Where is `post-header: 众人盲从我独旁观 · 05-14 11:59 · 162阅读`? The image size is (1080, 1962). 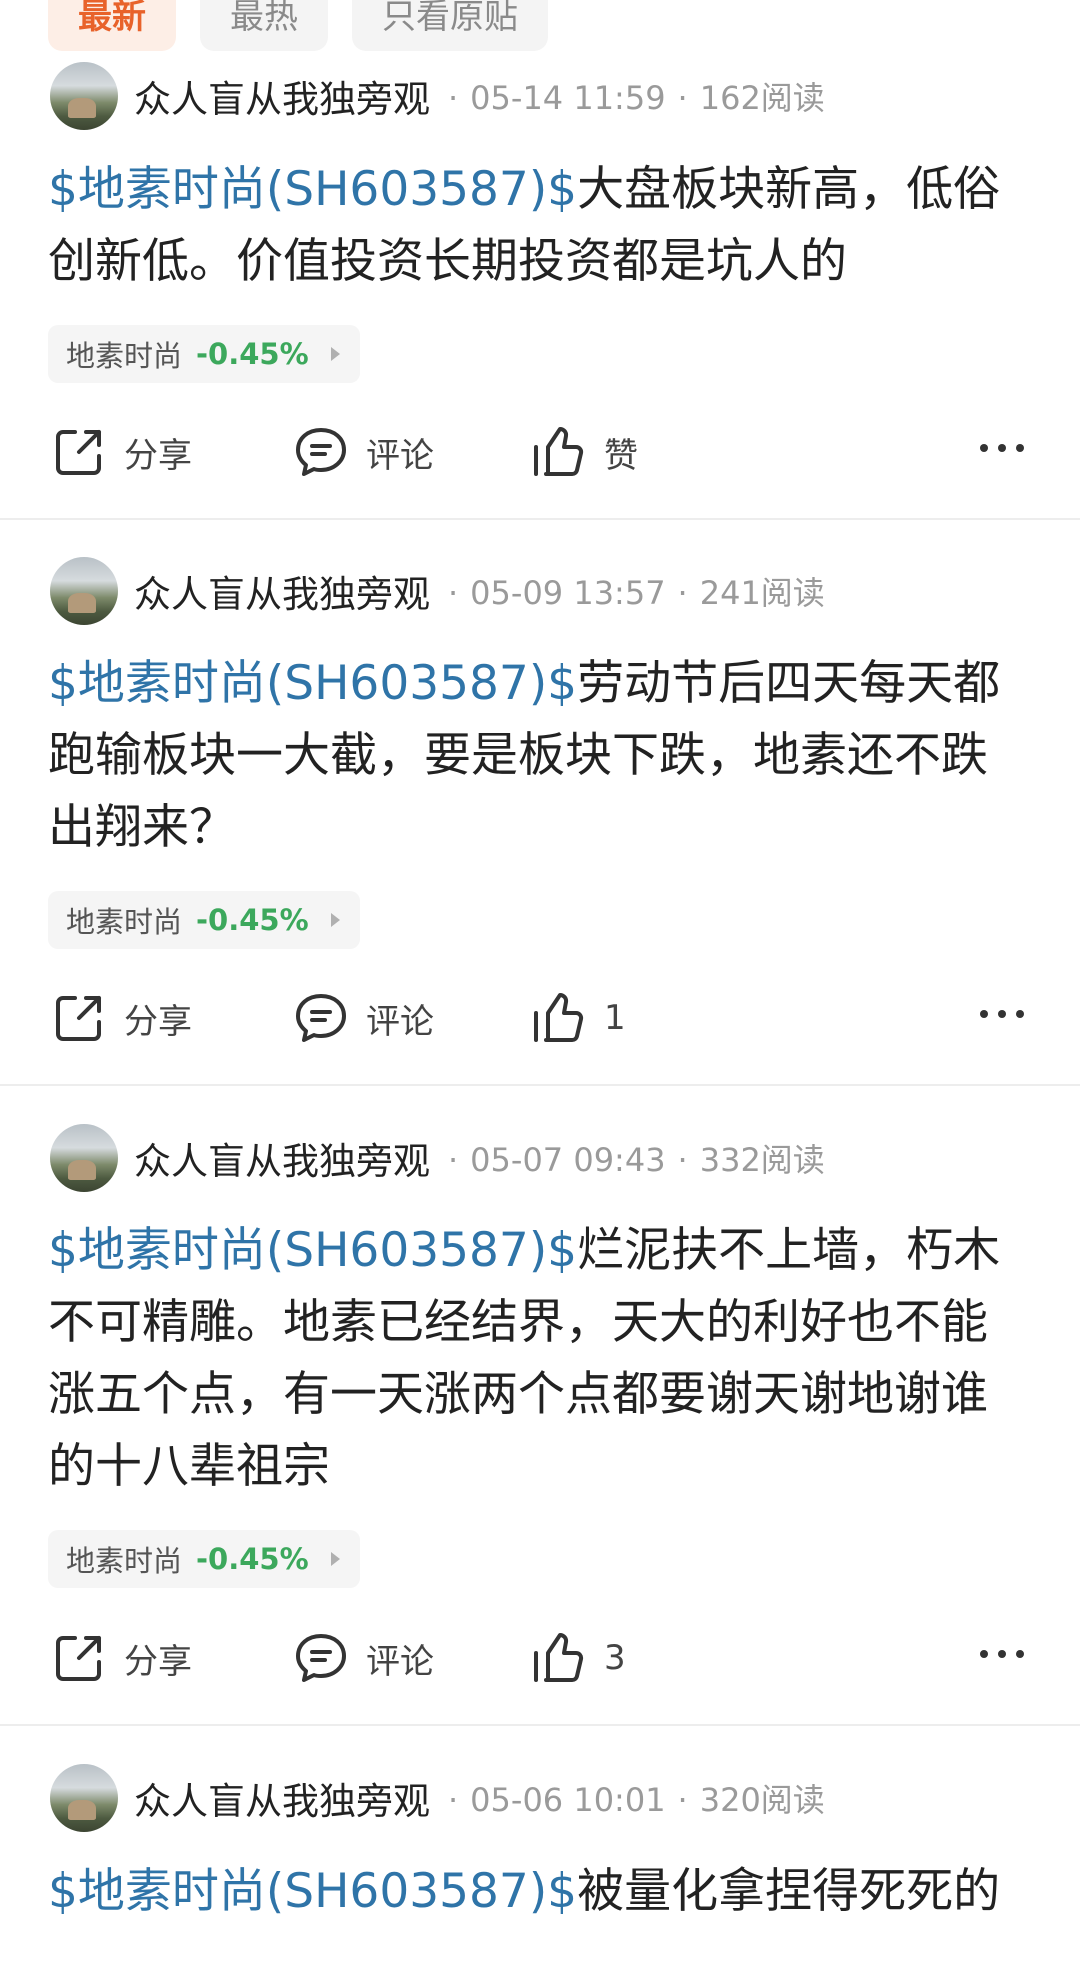
post-header: 众人盲从我独旁观 · 05-14 11:59 · 162阅读 is located at coordinates (437, 96).